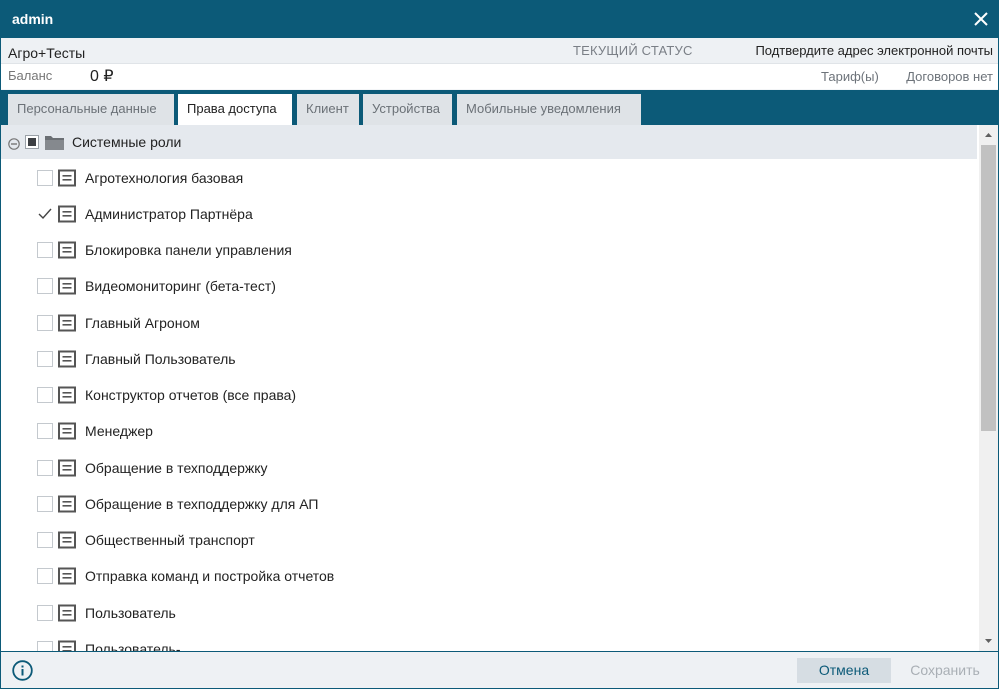  I want to click on role-item: Блокировка панели управления, so click(489, 250).